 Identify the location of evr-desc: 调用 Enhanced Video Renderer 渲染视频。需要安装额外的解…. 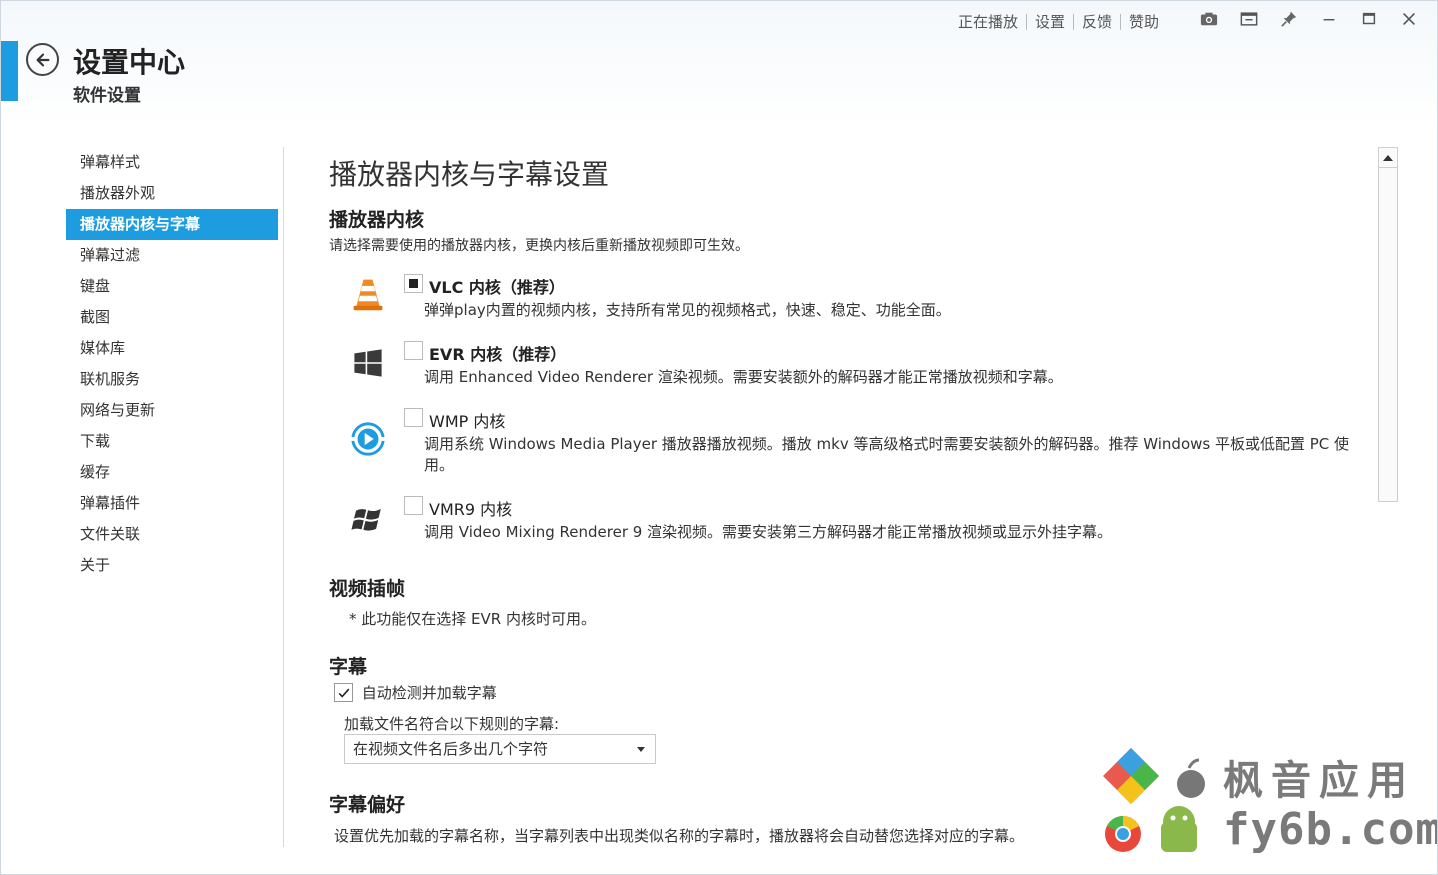
(743, 377).